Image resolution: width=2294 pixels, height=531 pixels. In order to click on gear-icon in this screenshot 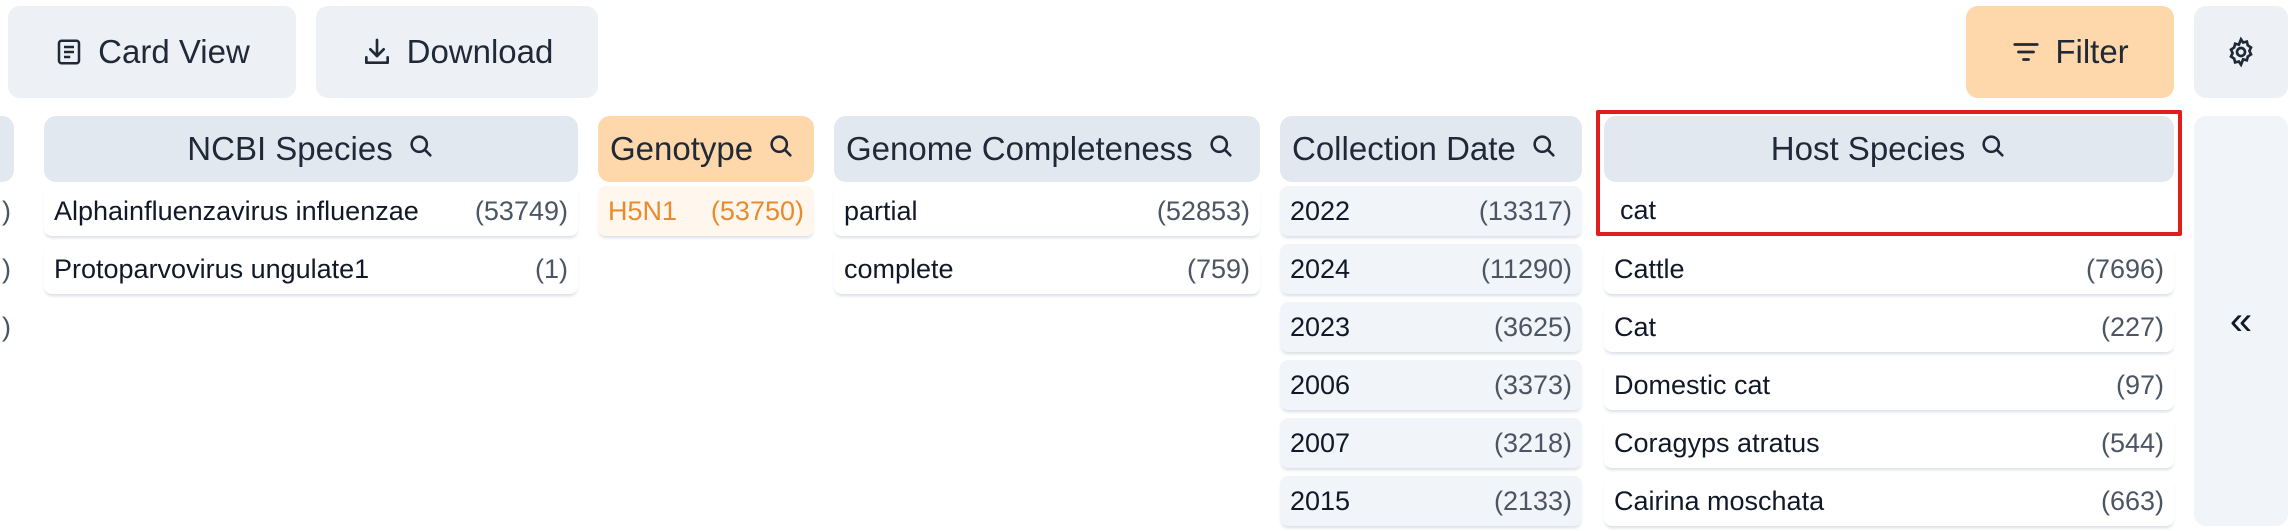, I will do `click(2241, 52)`.